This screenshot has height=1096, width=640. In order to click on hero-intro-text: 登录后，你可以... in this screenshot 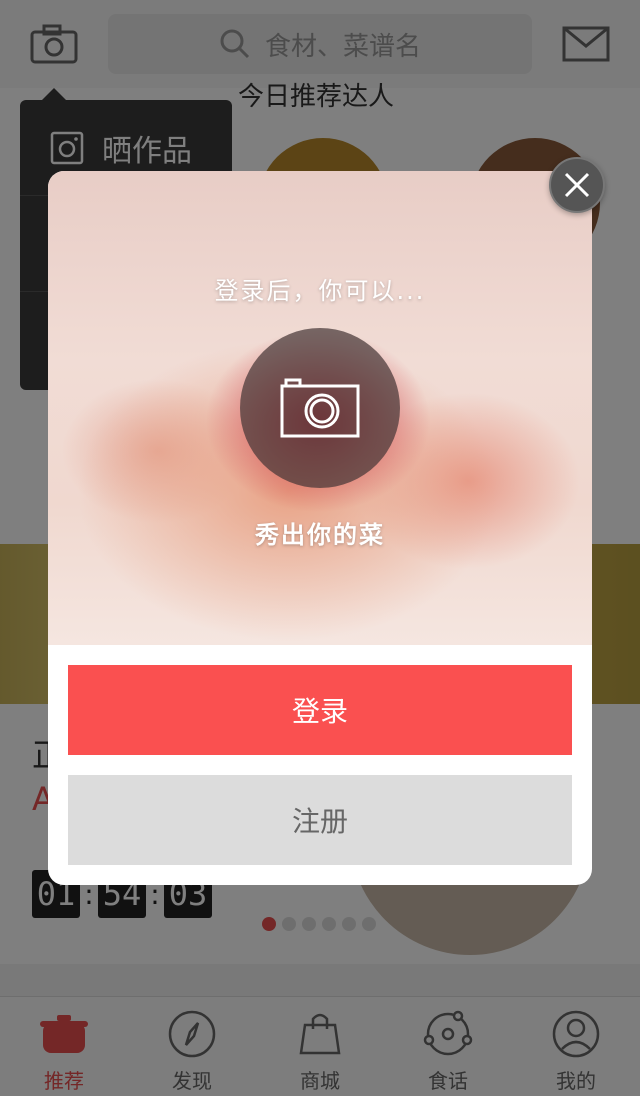, I will do `click(320, 291)`.